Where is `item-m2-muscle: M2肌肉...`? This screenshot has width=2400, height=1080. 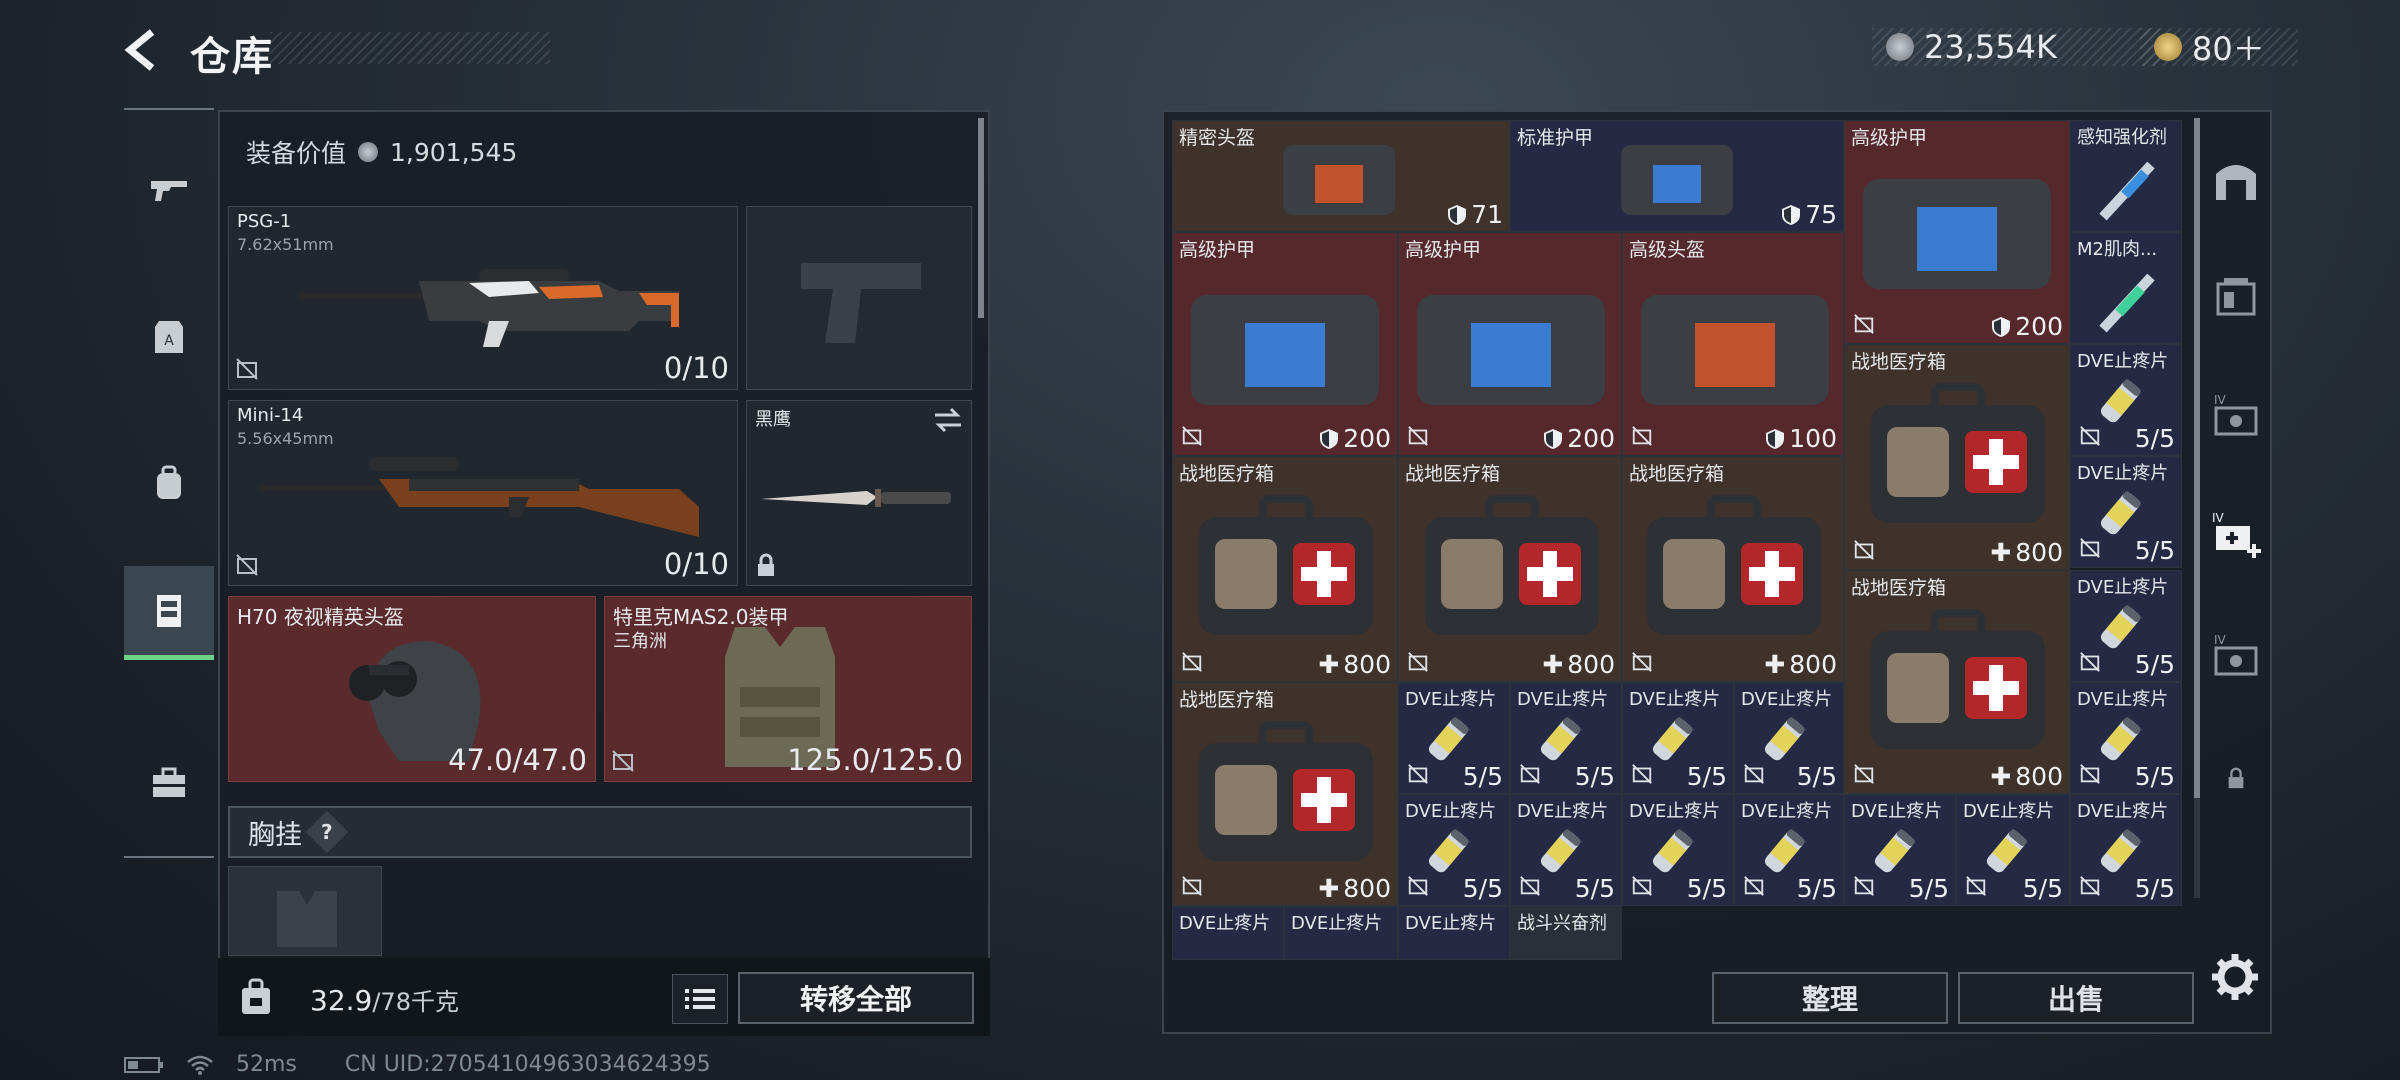 item-m2-muscle: M2肌肉... is located at coordinates (2126, 288).